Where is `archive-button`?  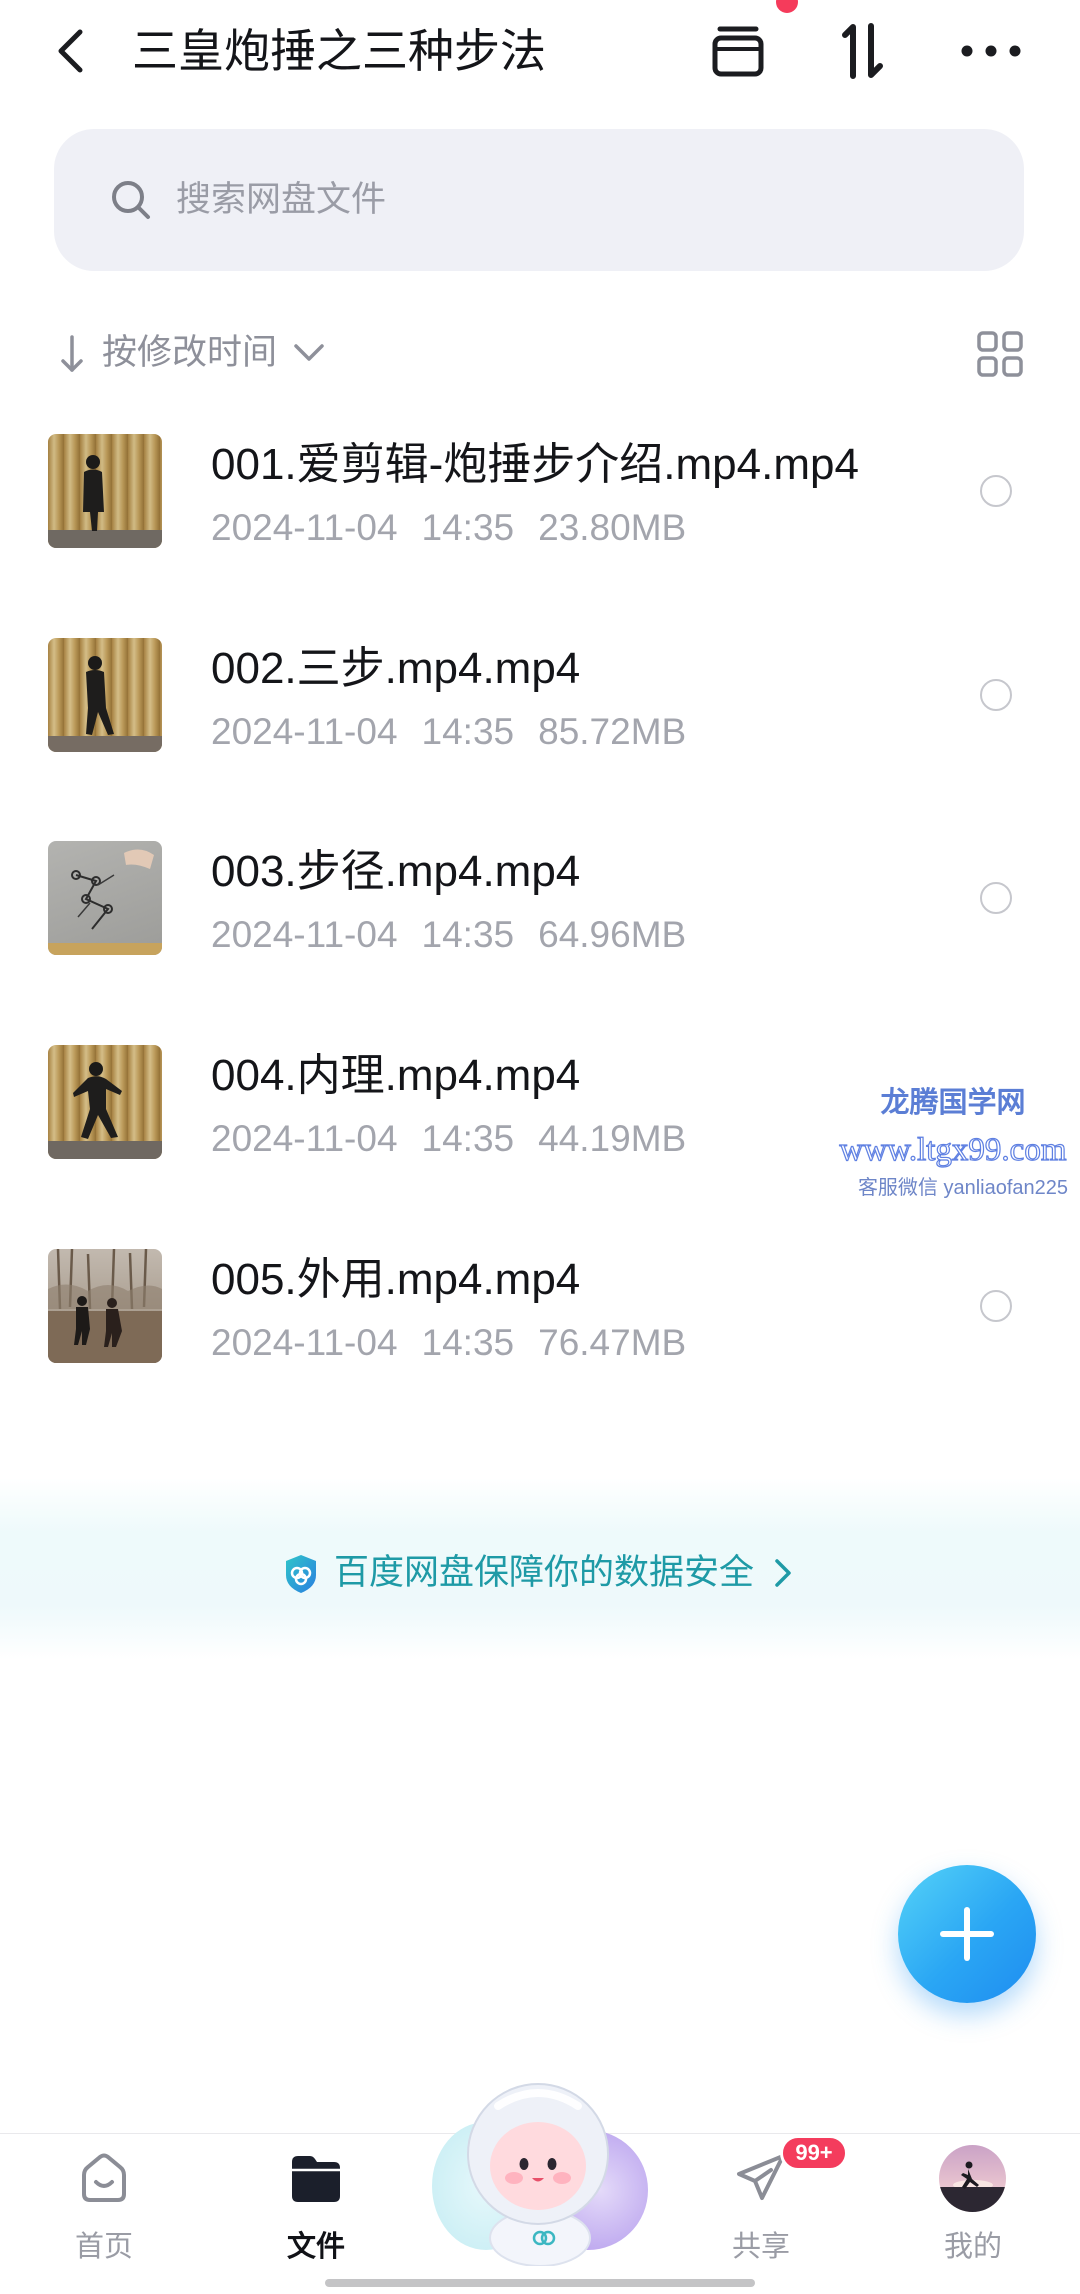
archive-button is located at coordinates (738, 51).